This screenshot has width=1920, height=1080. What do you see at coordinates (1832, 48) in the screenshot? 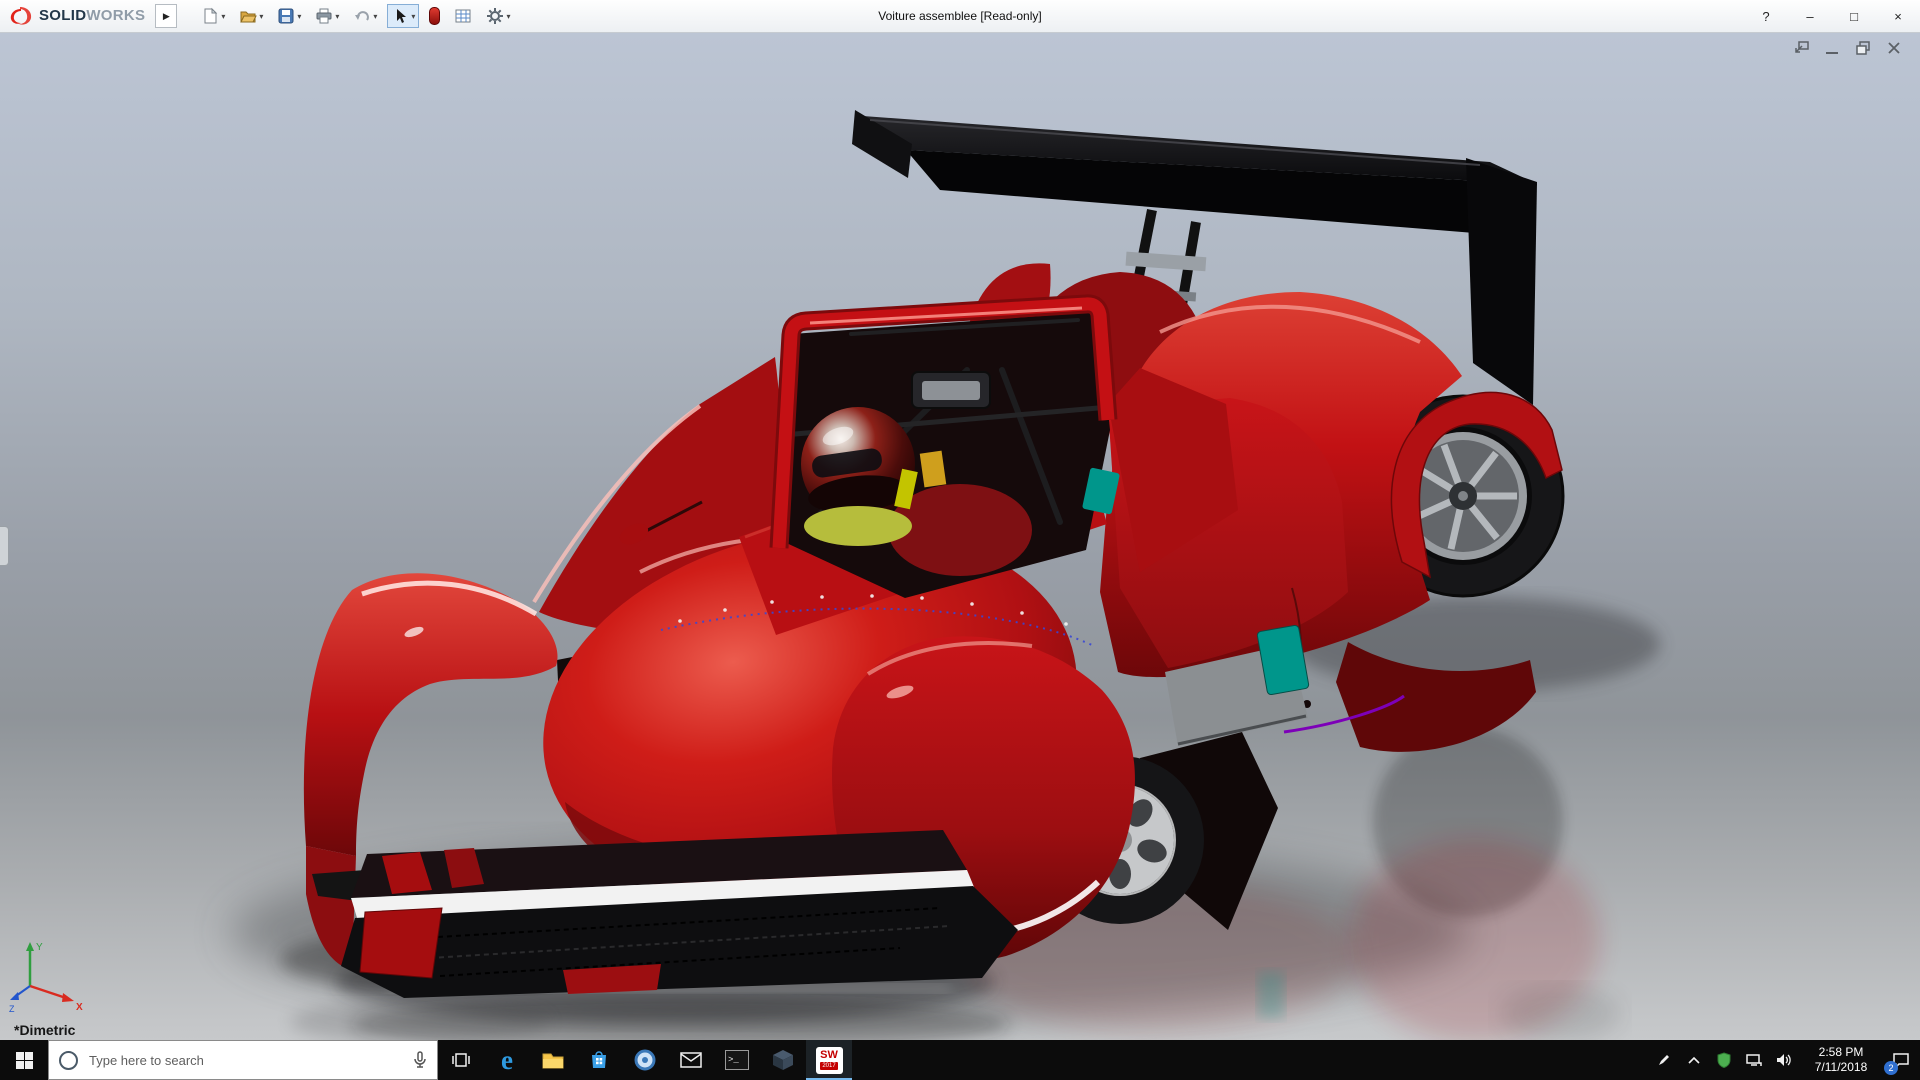
I see `doc-minimize-icon` at bounding box center [1832, 48].